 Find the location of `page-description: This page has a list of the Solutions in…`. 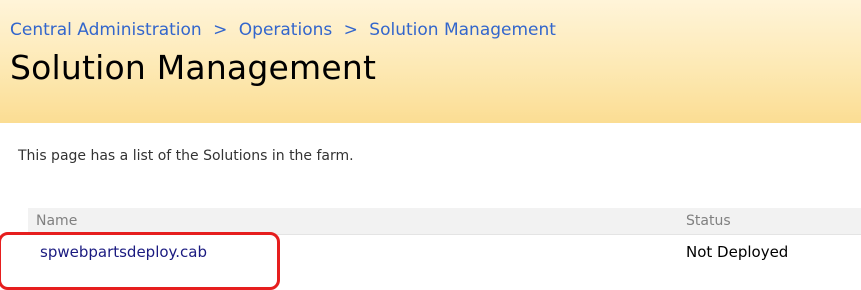

page-description: This page has a list of the Solutions in… is located at coordinates (186, 156).